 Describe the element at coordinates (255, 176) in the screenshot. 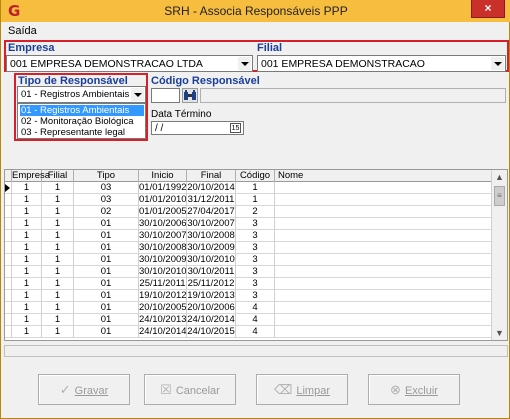

I see `column-header-codigo: Código` at that location.